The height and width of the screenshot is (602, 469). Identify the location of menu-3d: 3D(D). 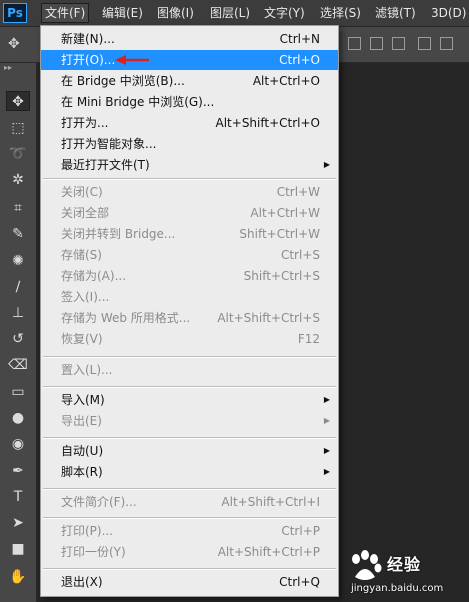
(448, 13).